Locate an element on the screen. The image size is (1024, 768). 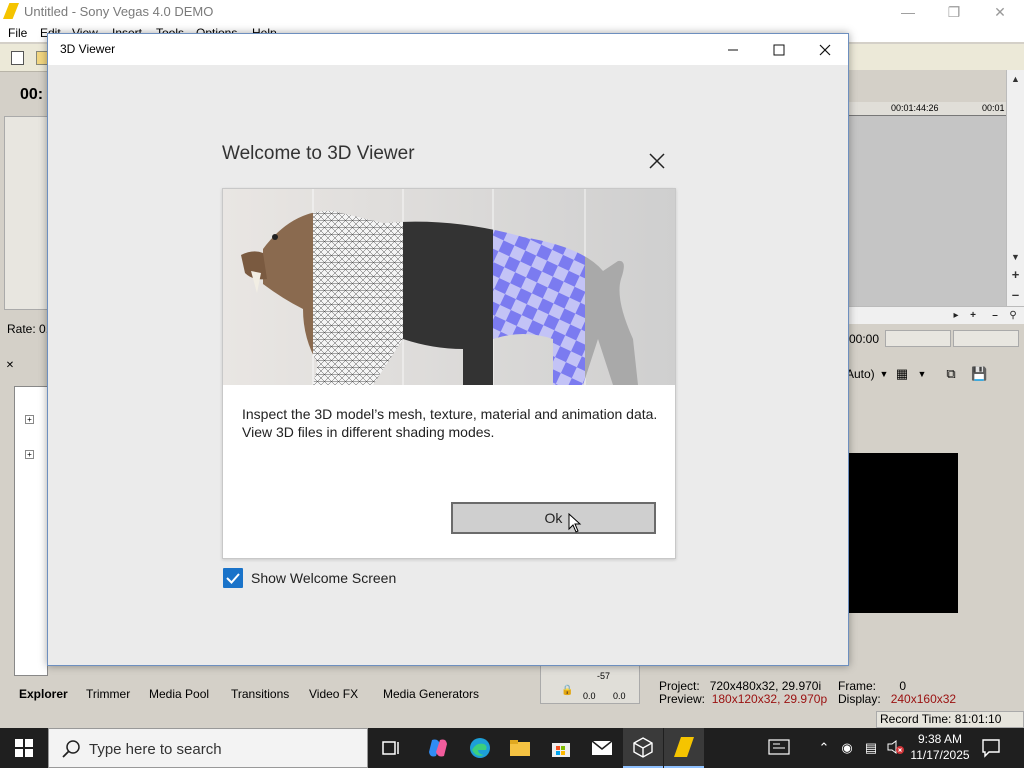
selection-end-field is located at coordinates (986, 338).